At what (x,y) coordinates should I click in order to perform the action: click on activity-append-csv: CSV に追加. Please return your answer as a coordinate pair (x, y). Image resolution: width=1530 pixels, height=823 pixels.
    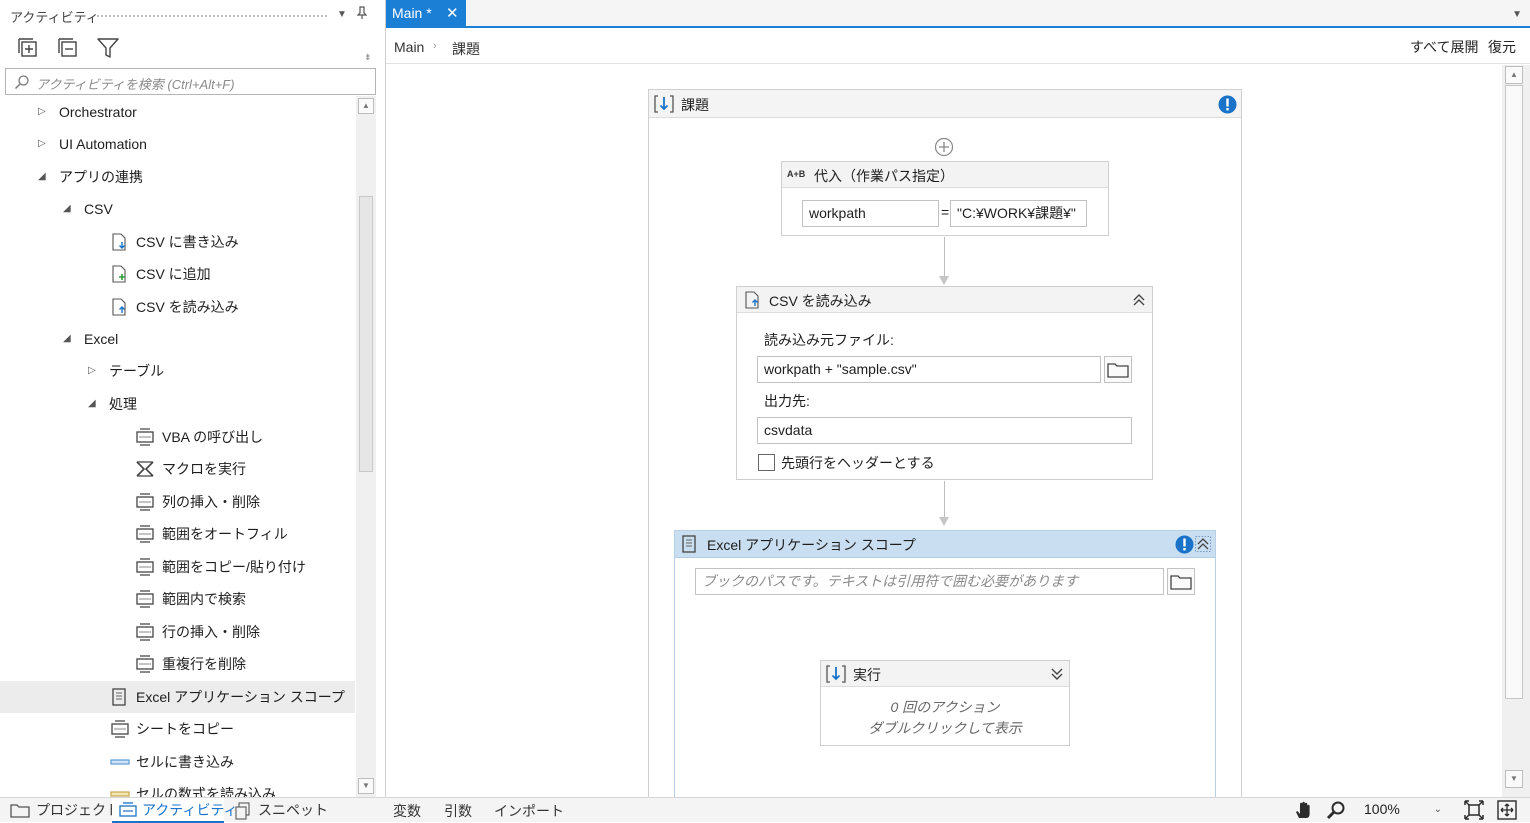
    Looking at the image, I should click on (177, 274).